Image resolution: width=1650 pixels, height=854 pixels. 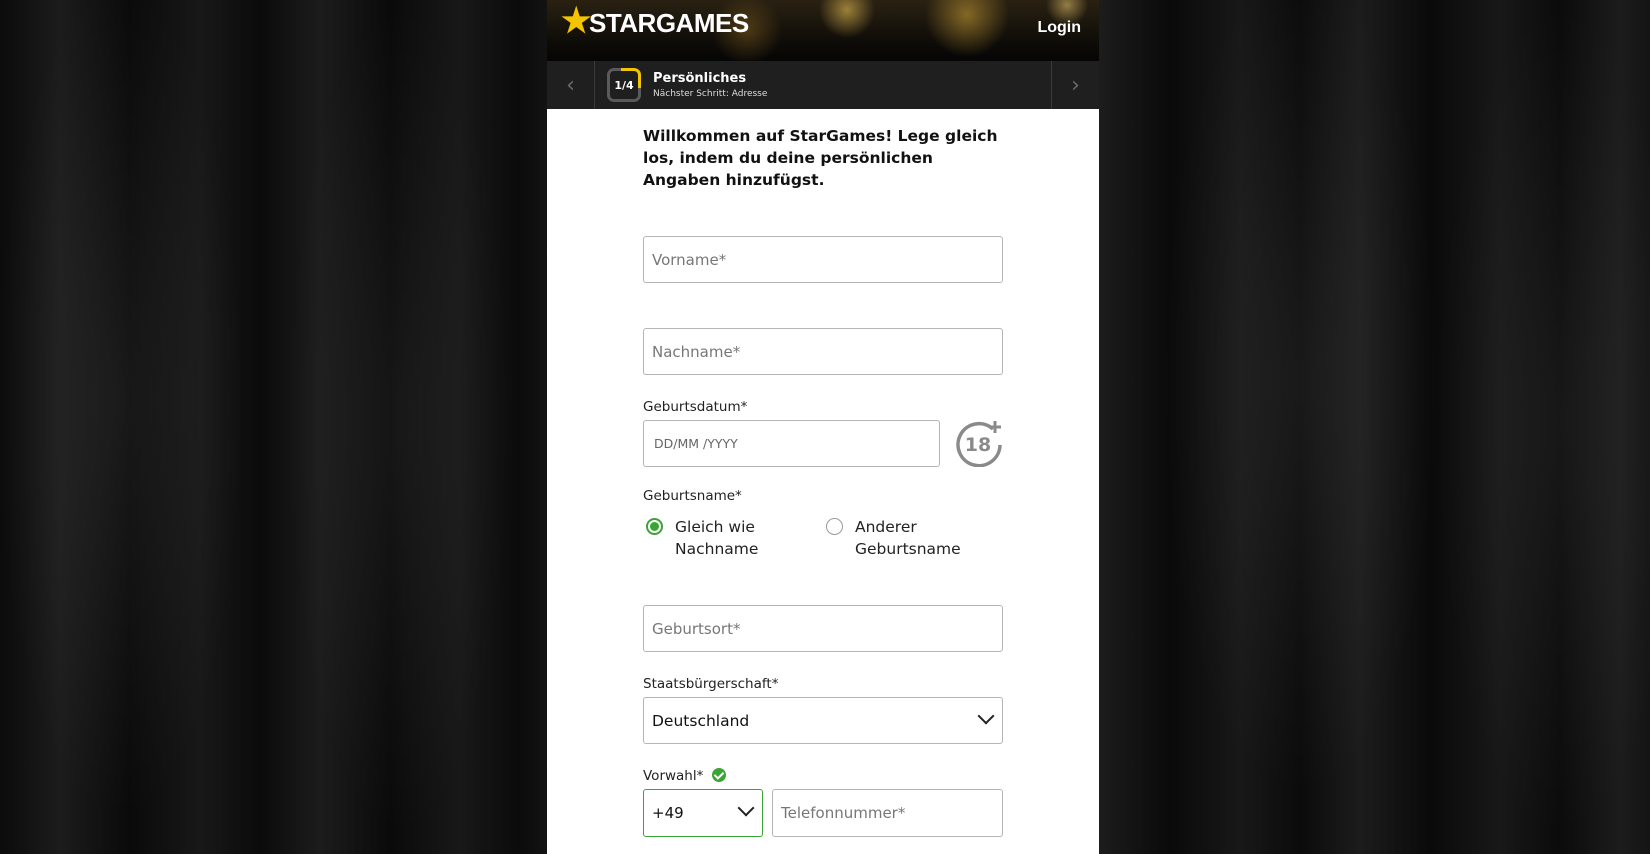 I want to click on lastname-placeholder: Nachname*, so click(x=696, y=351).